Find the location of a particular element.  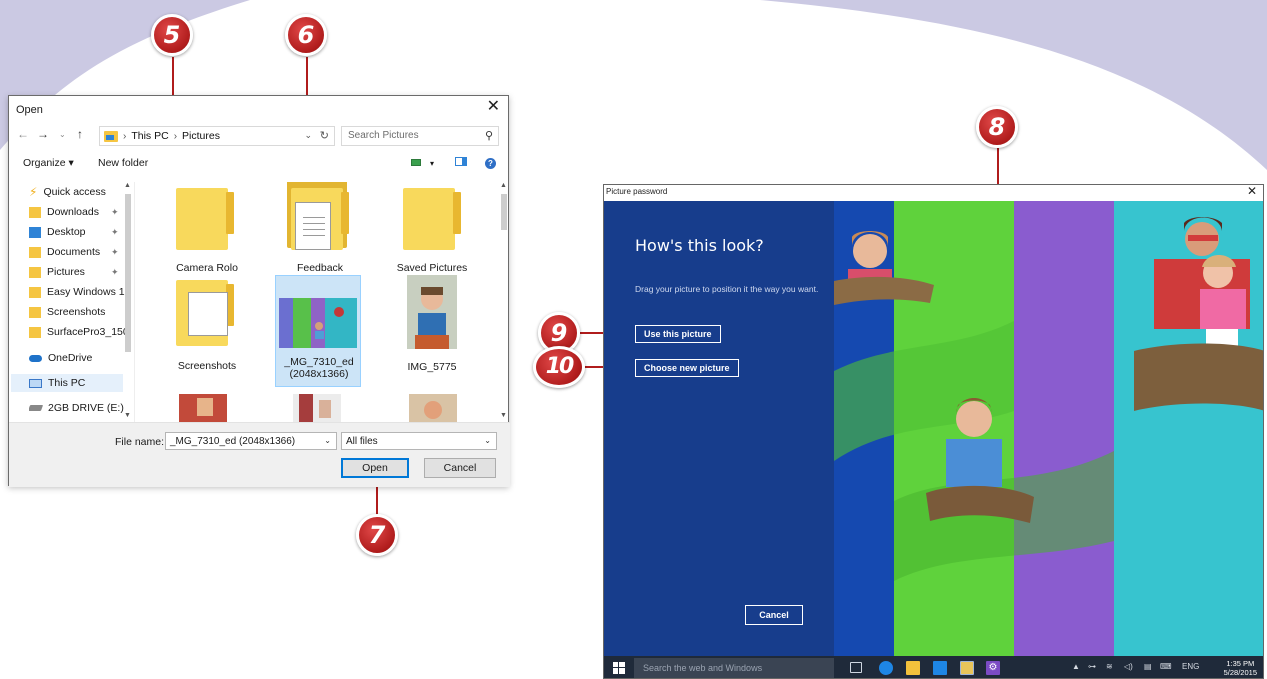

back-arrow-icon: ← is located at coordinates (23, 134).